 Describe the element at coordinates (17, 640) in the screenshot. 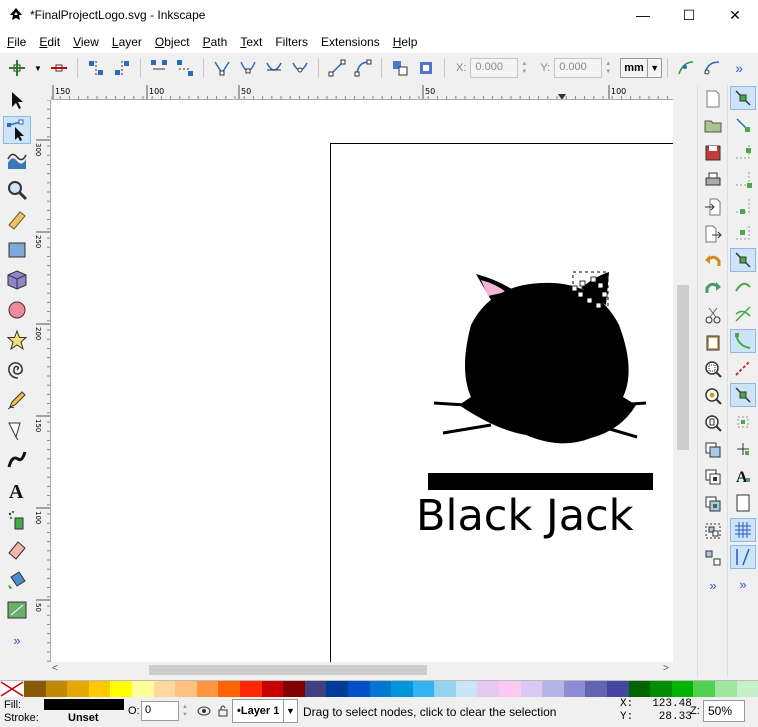

I see `toolbox-overflow: »` at that location.